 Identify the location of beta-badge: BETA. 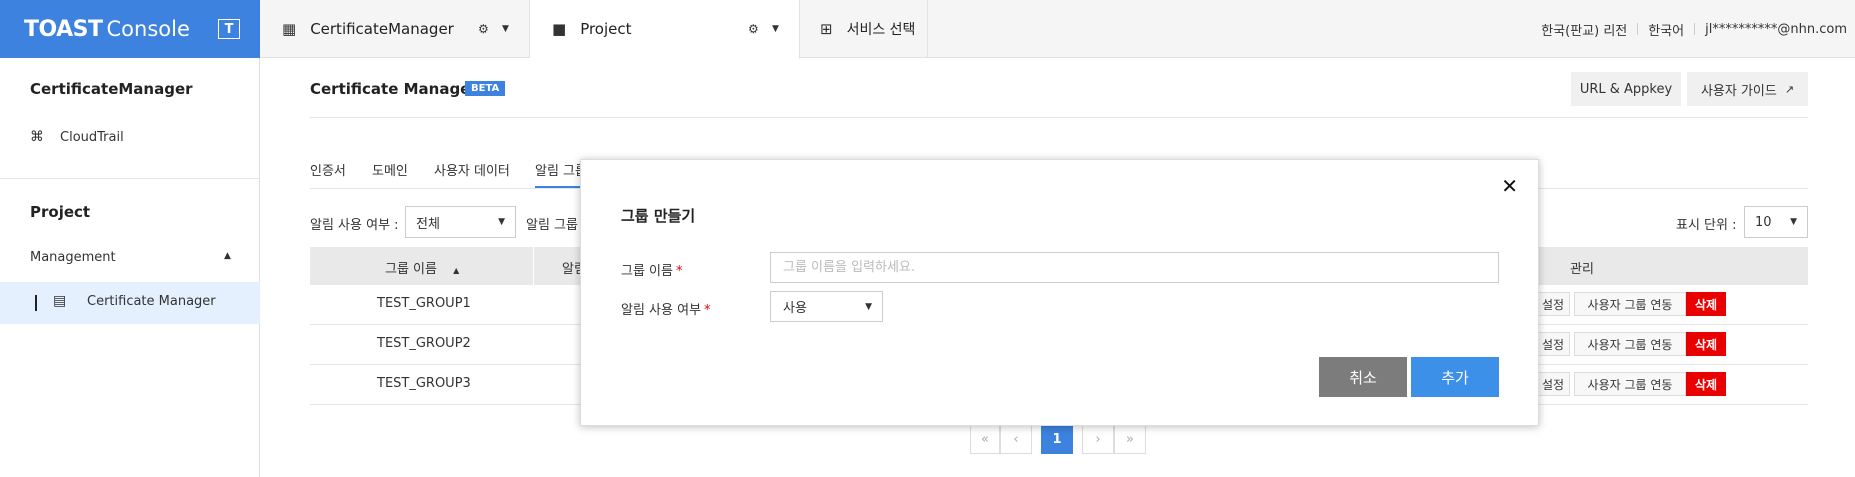
(485, 88).